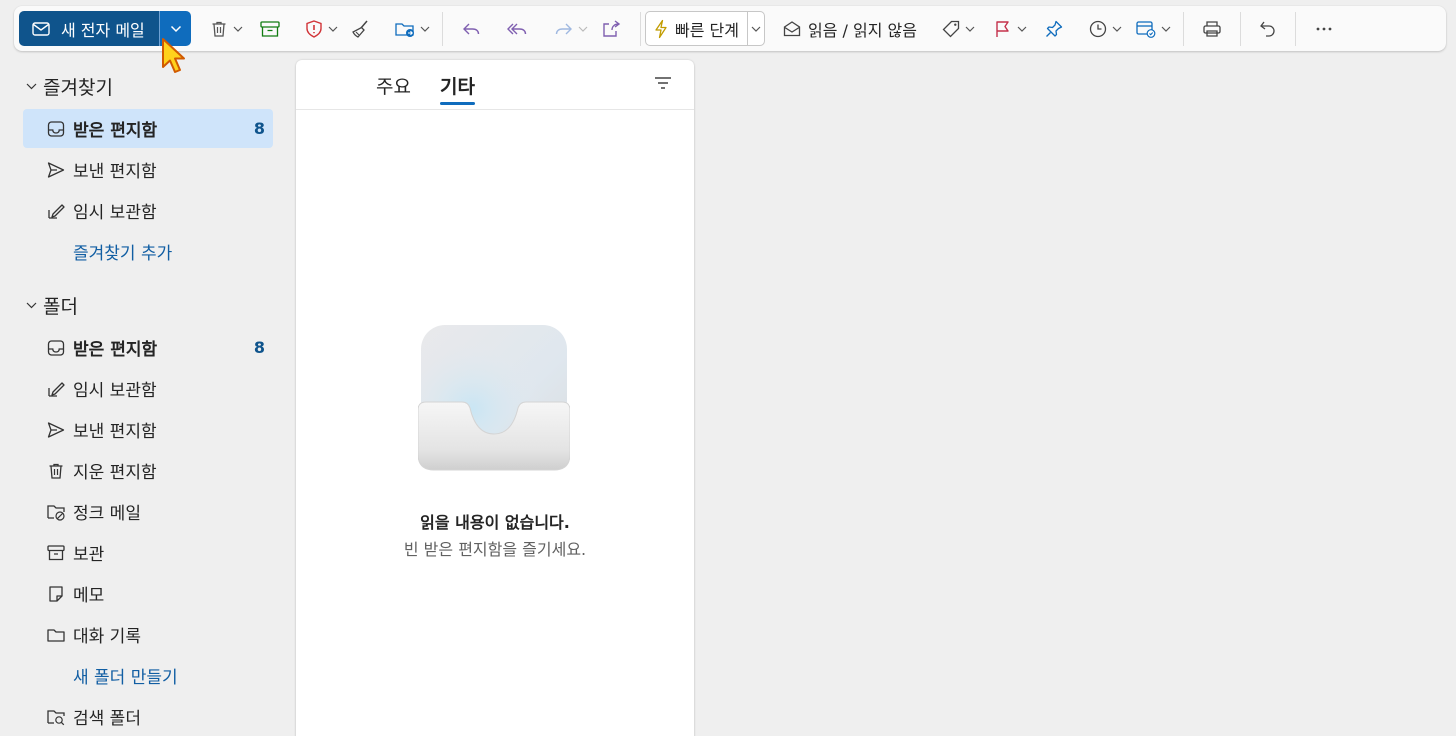 The width and height of the screenshot is (1456, 736). What do you see at coordinates (1003, 29) in the screenshot?
I see `flag-icon` at bounding box center [1003, 29].